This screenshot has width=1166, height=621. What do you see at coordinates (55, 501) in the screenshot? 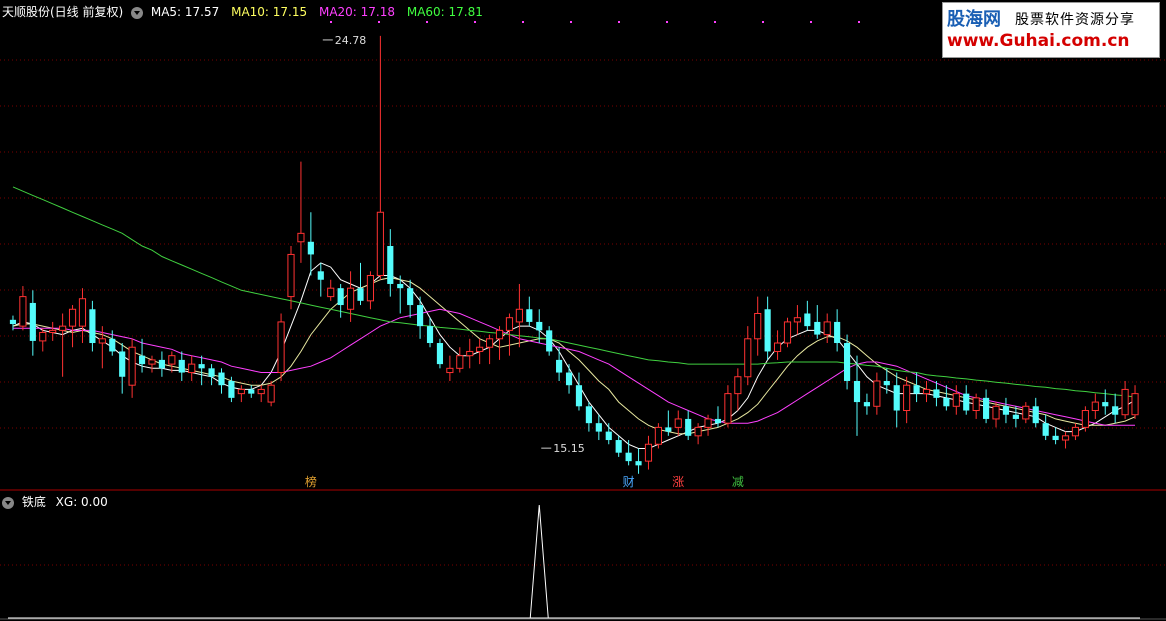
I see `sub-header: 铁底 XG: 0.00` at bounding box center [55, 501].